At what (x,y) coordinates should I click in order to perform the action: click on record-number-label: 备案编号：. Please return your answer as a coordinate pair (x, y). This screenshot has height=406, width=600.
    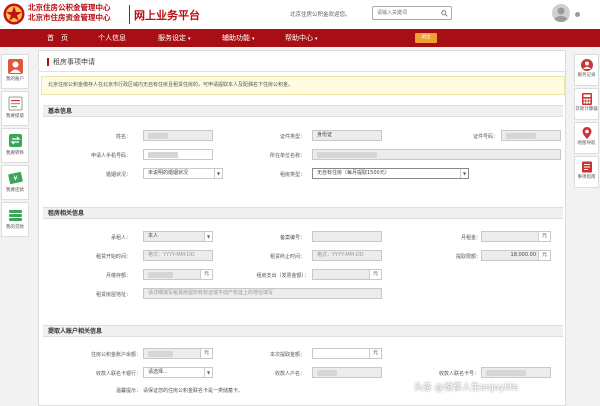
    Looking at the image, I should click on (292, 238).